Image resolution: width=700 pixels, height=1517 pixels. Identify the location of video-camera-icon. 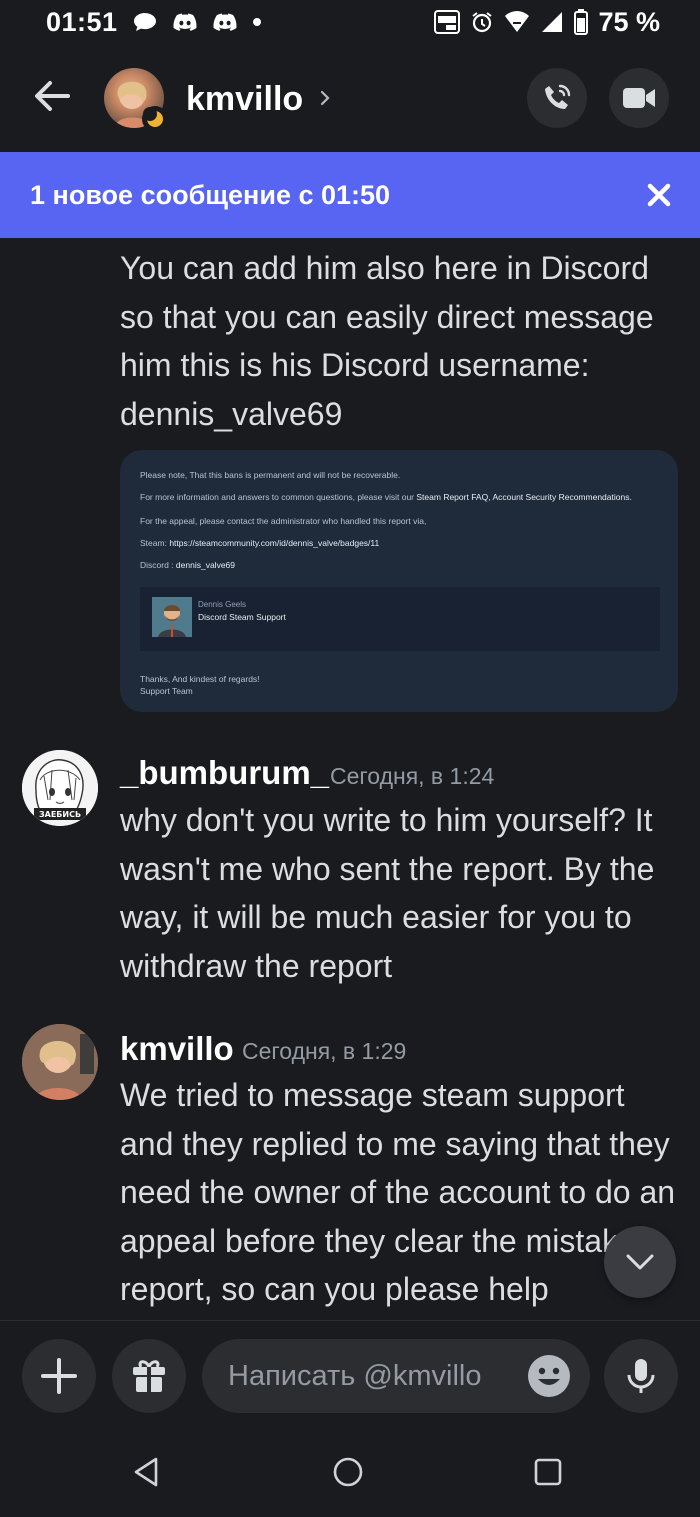
(639, 98).